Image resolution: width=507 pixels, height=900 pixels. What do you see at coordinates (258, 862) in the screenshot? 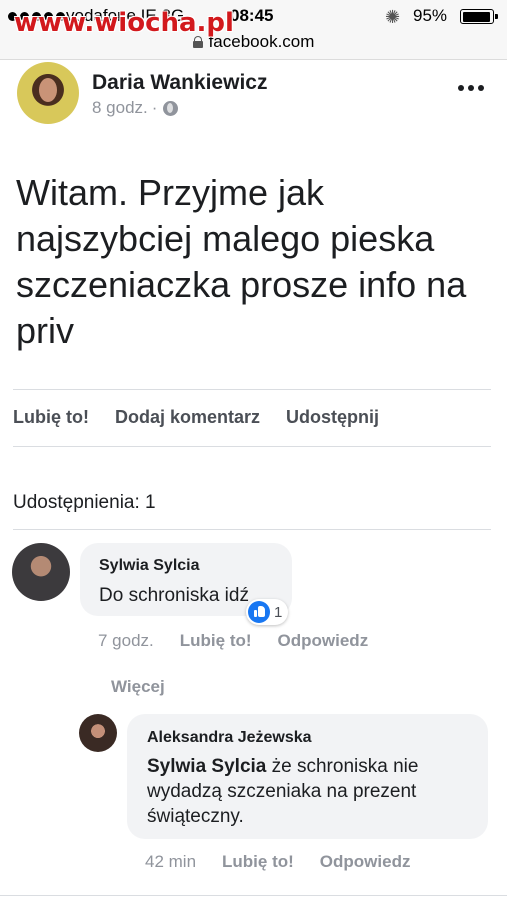
I see `reply-like-button: Lubię to!` at bounding box center [258, 862].